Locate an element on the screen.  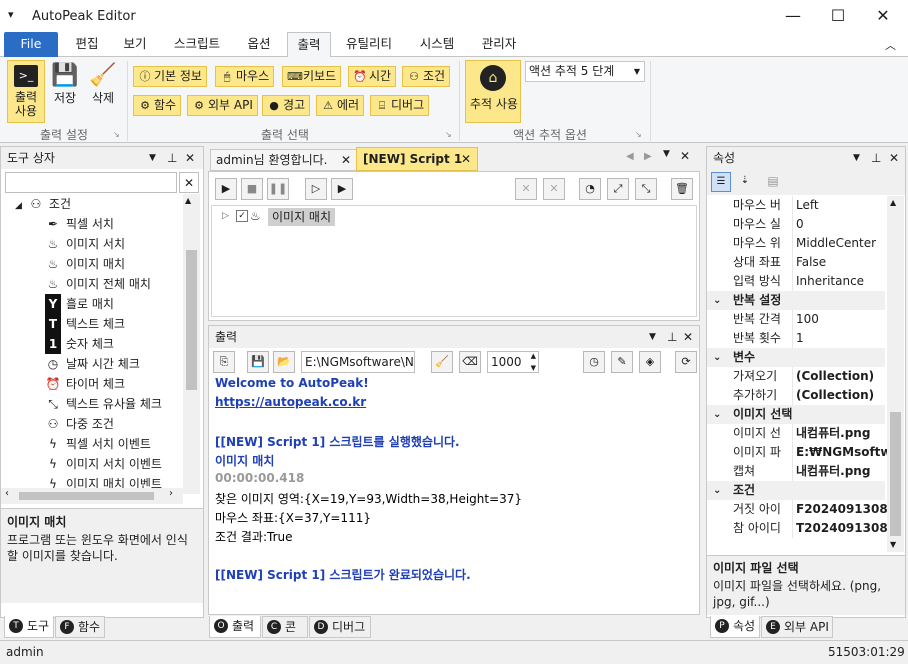
expand-all-button: ⤢ is located at coordinates (618, 189).